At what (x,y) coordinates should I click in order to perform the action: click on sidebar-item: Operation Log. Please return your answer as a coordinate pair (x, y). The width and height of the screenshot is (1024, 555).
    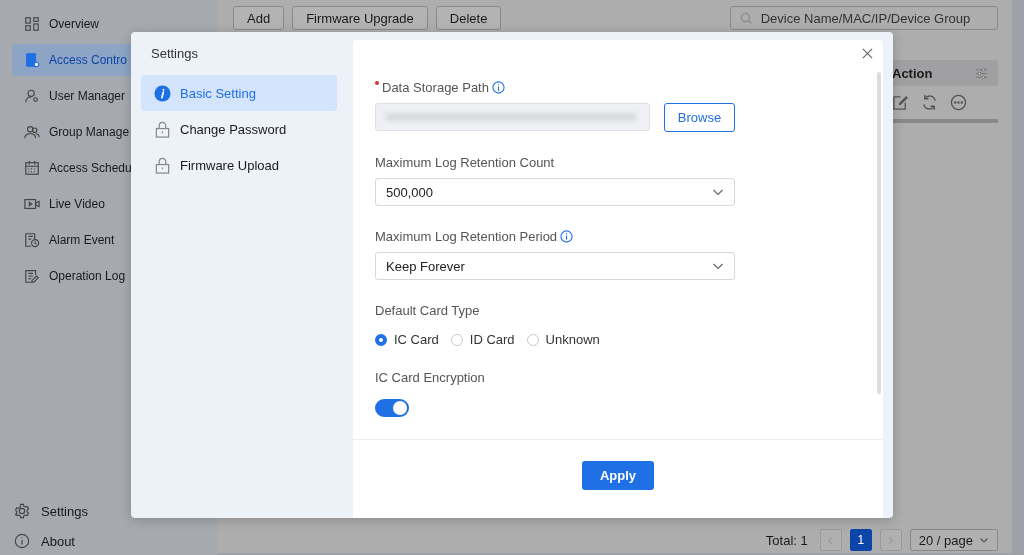
    Looking at the image, I should click on (114, 276).